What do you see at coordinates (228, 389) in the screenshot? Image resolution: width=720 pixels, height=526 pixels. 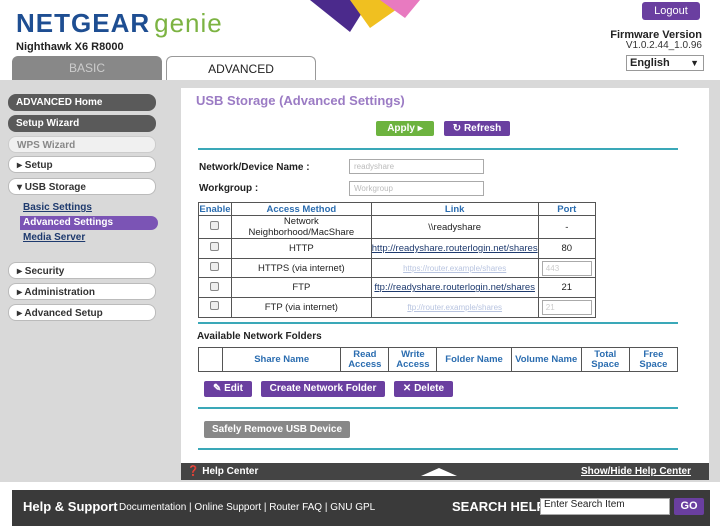 I see `edit-button: ✎ Edit` at bounding box center [228, 389].